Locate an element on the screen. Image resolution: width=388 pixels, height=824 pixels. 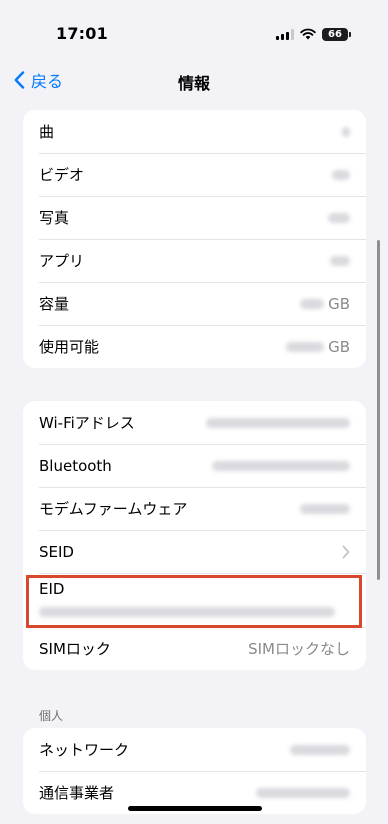
row-seid: SEID is located at coordinates (194, 551).